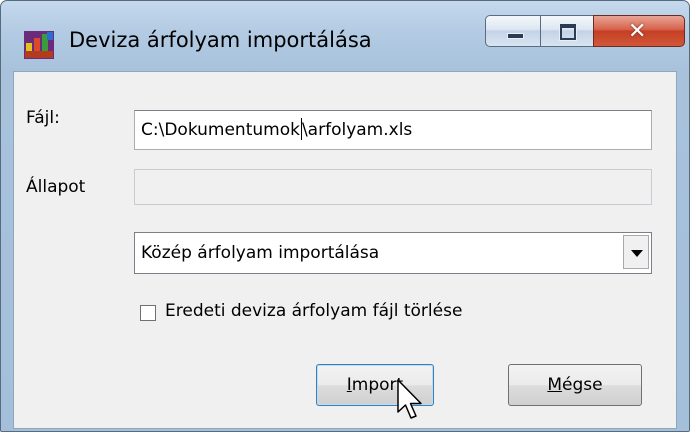 The width and height of the screenshot is (696, 434). What do you see at coordinates (39, 45) in the screenshot?
I see `app-icon` at bounding box center [39, 45].